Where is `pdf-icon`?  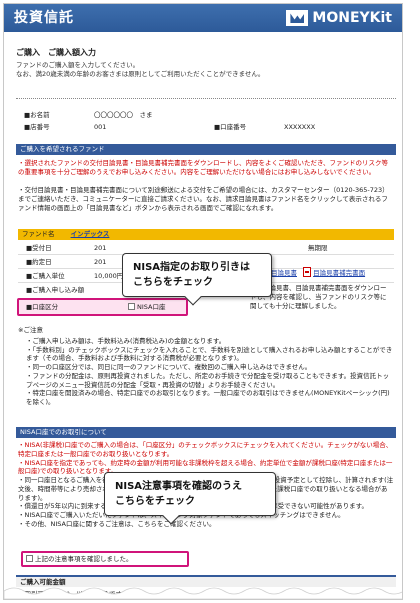 pdf-icon is located at coordinates (307, 272).